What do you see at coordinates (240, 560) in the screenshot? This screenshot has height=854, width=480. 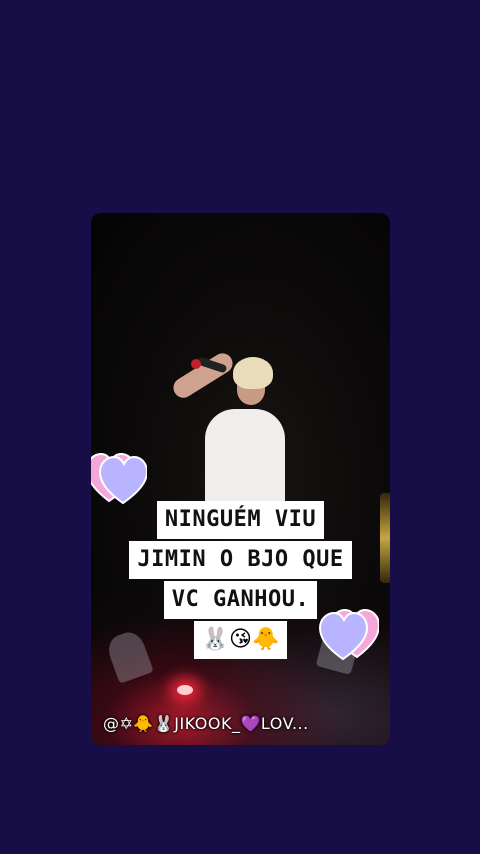 I see `caption-line: JIMIN O BJO QUE` at bounding box center [240, 560].